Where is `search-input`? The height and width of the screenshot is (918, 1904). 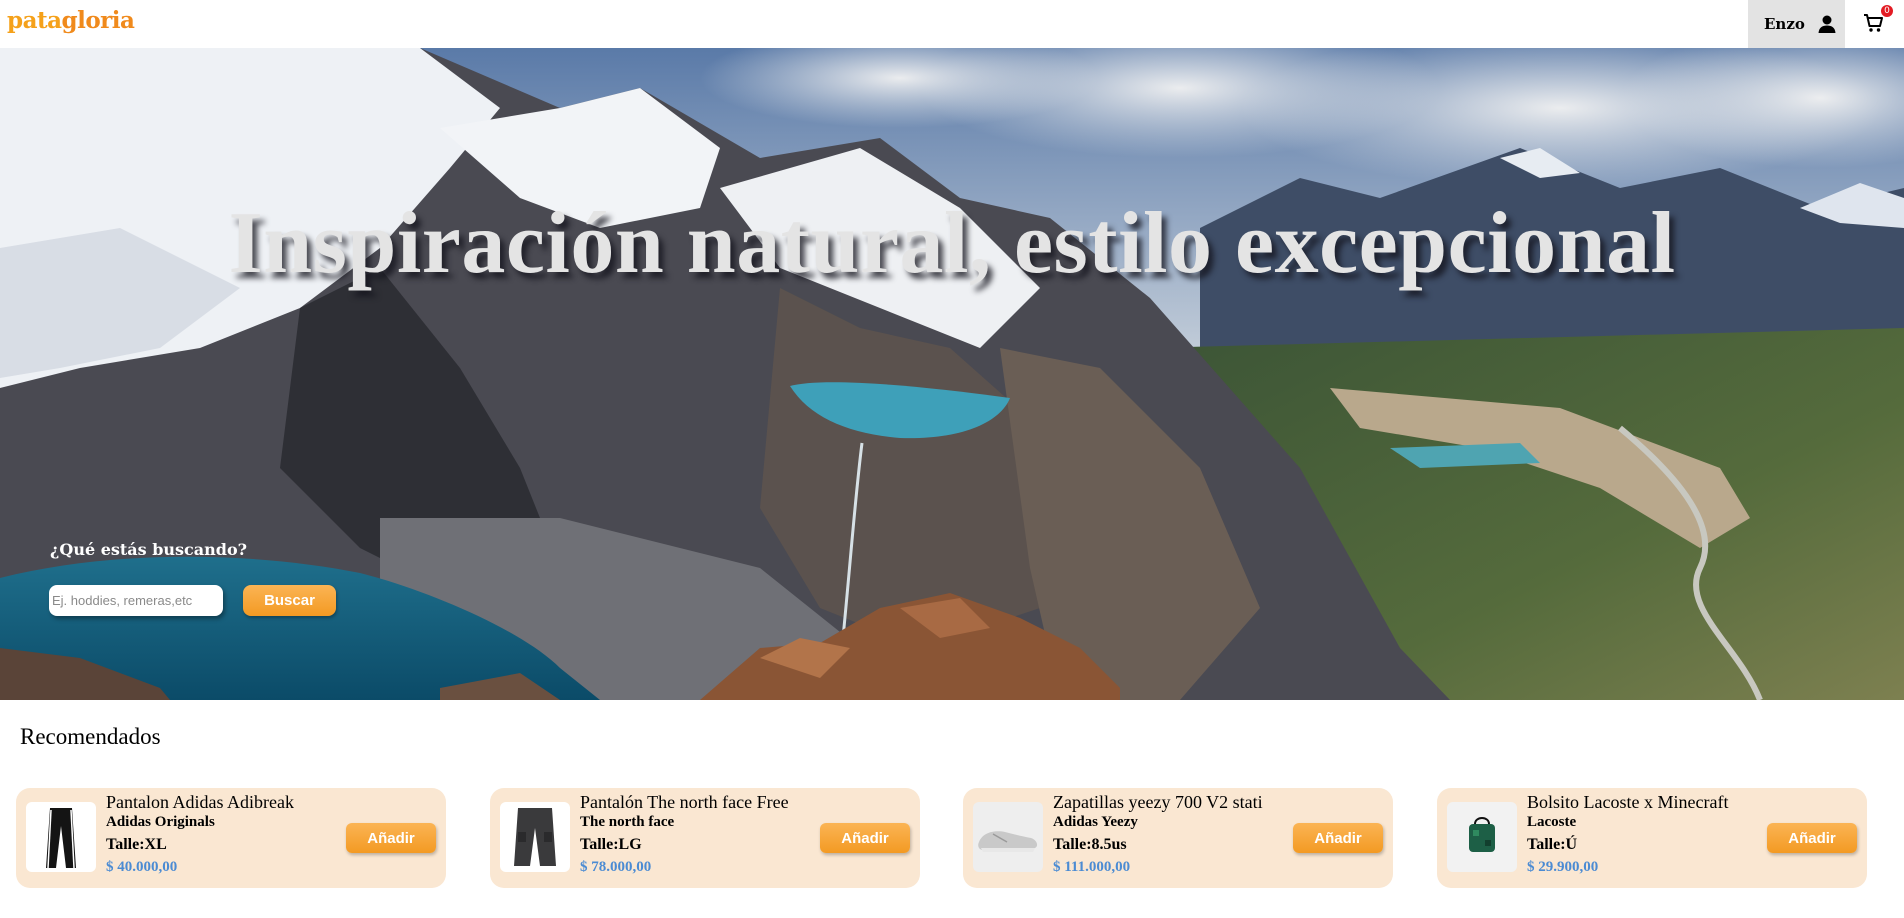 search-input is located at coordinates (136, 600).